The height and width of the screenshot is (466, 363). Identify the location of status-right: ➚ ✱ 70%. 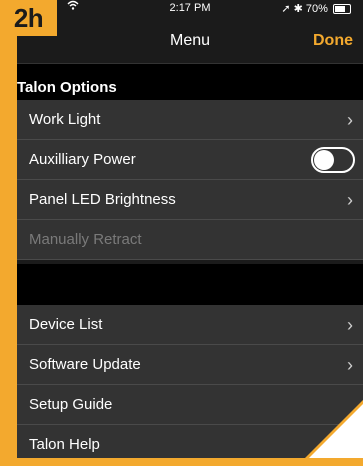
(316, 8).